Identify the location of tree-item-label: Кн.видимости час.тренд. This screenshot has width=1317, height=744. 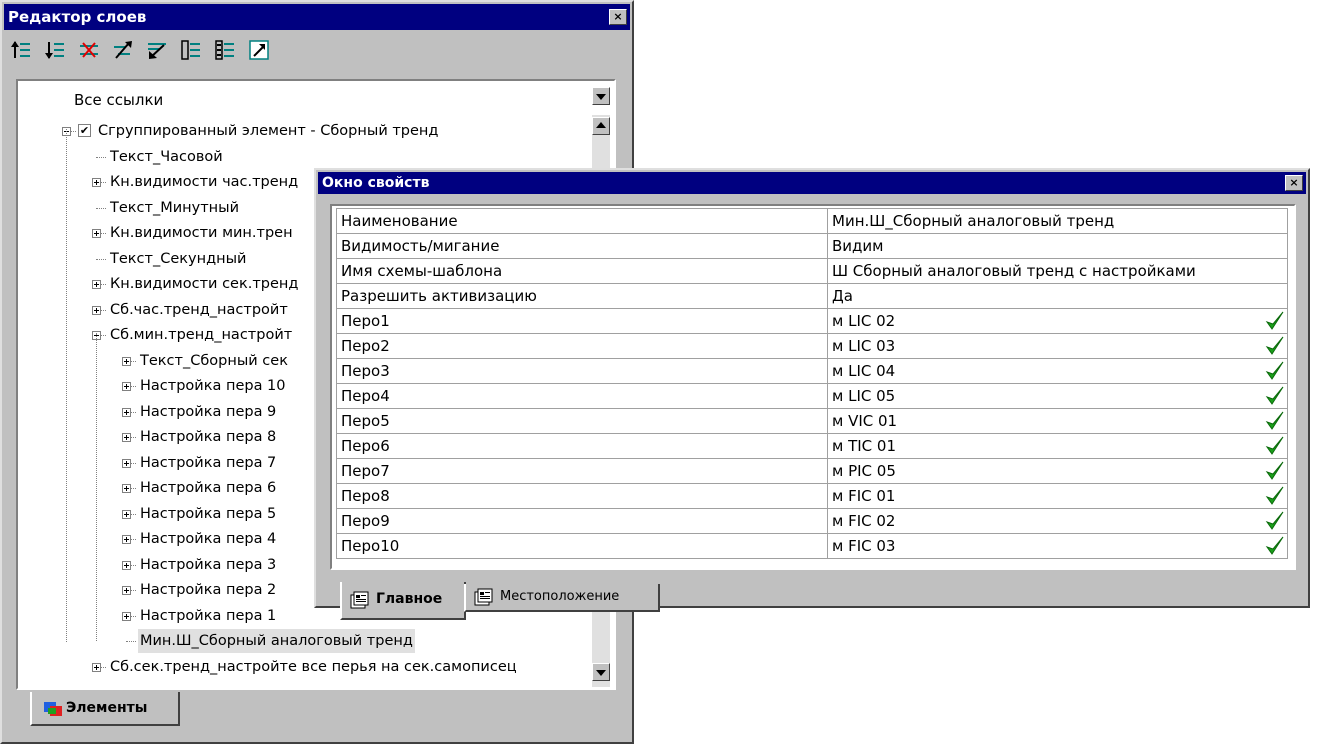
(204, 182).